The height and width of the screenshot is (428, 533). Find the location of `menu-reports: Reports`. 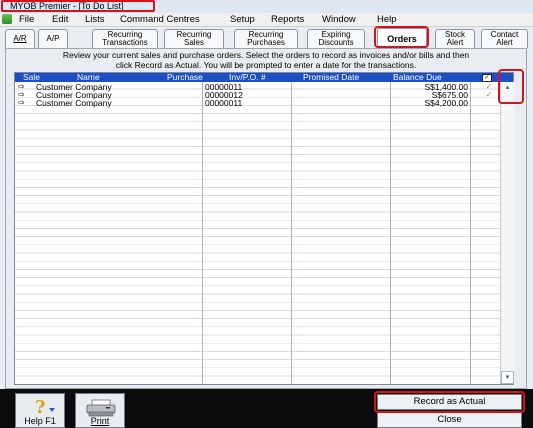

menu-reports: Reports is located at coordinates (287, 19).